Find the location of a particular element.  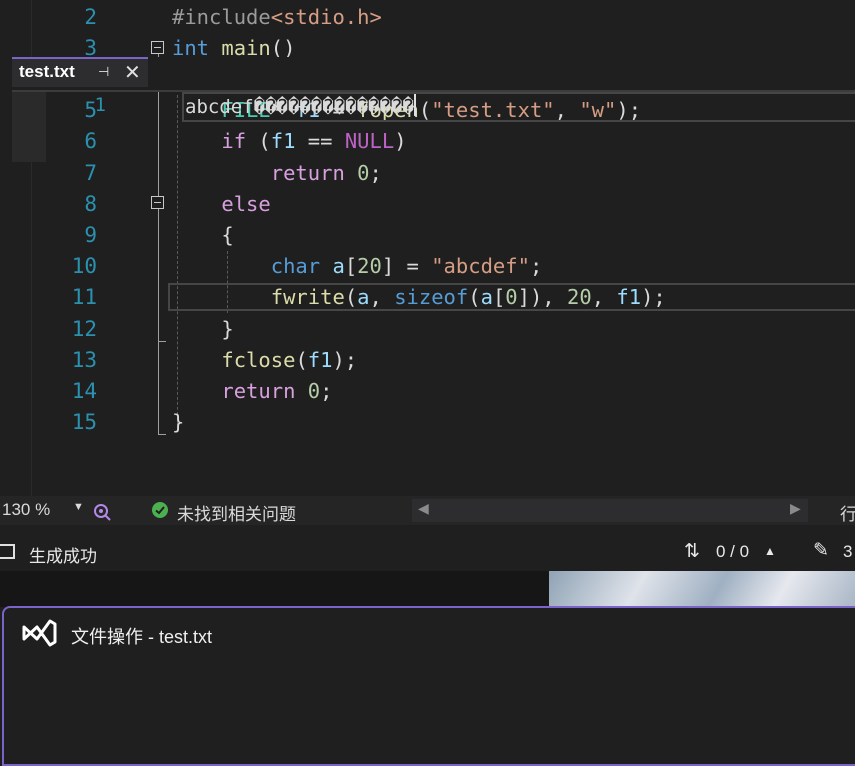

code-line: char a[20] = "abcdef"; is located at coordinates (406, 266).